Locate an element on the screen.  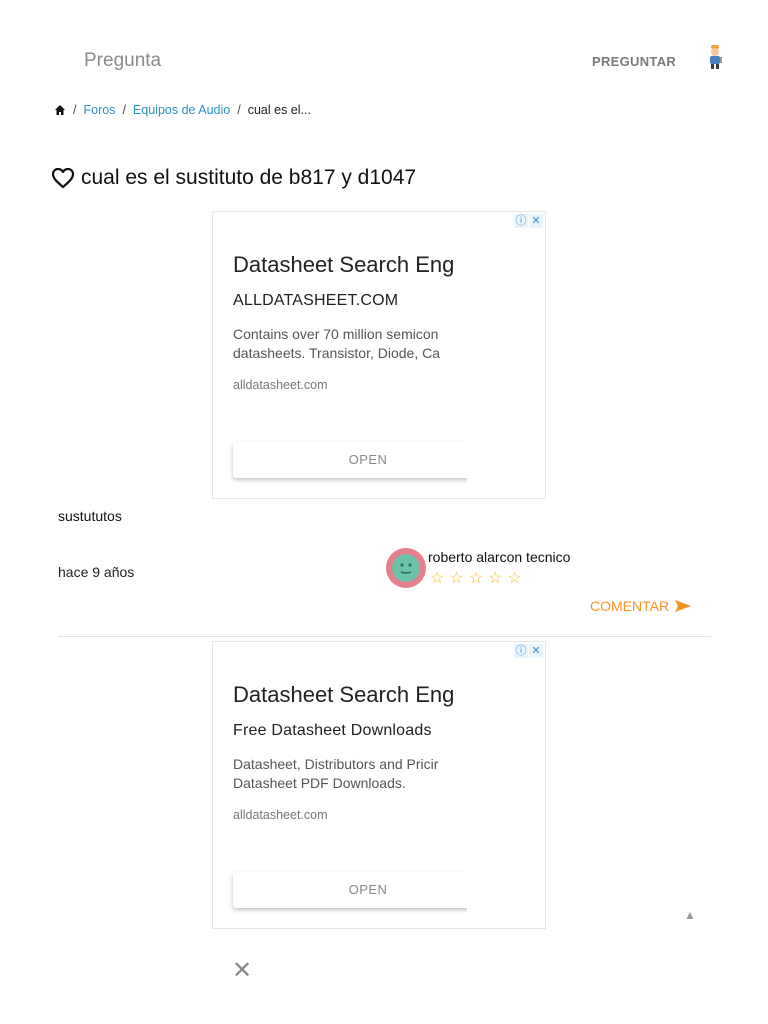
breadcrumb-foros: Foros is located at coordinates (99, 110).